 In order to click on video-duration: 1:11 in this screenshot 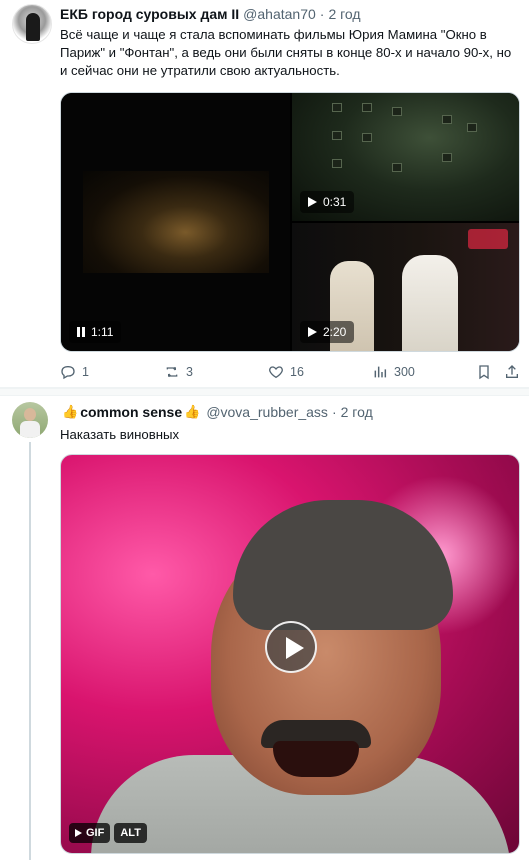, I will do `click(102, 332)`.